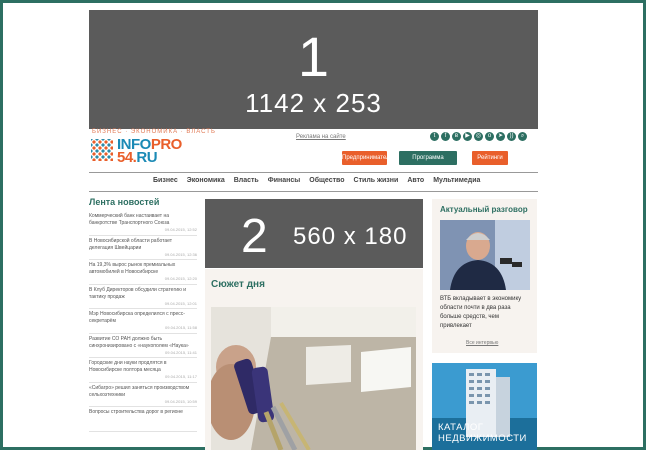  Describe the element at coordinates (180, 229) in the screenshot. I see `news-date: 09.04.2015, 12:52` at that location.